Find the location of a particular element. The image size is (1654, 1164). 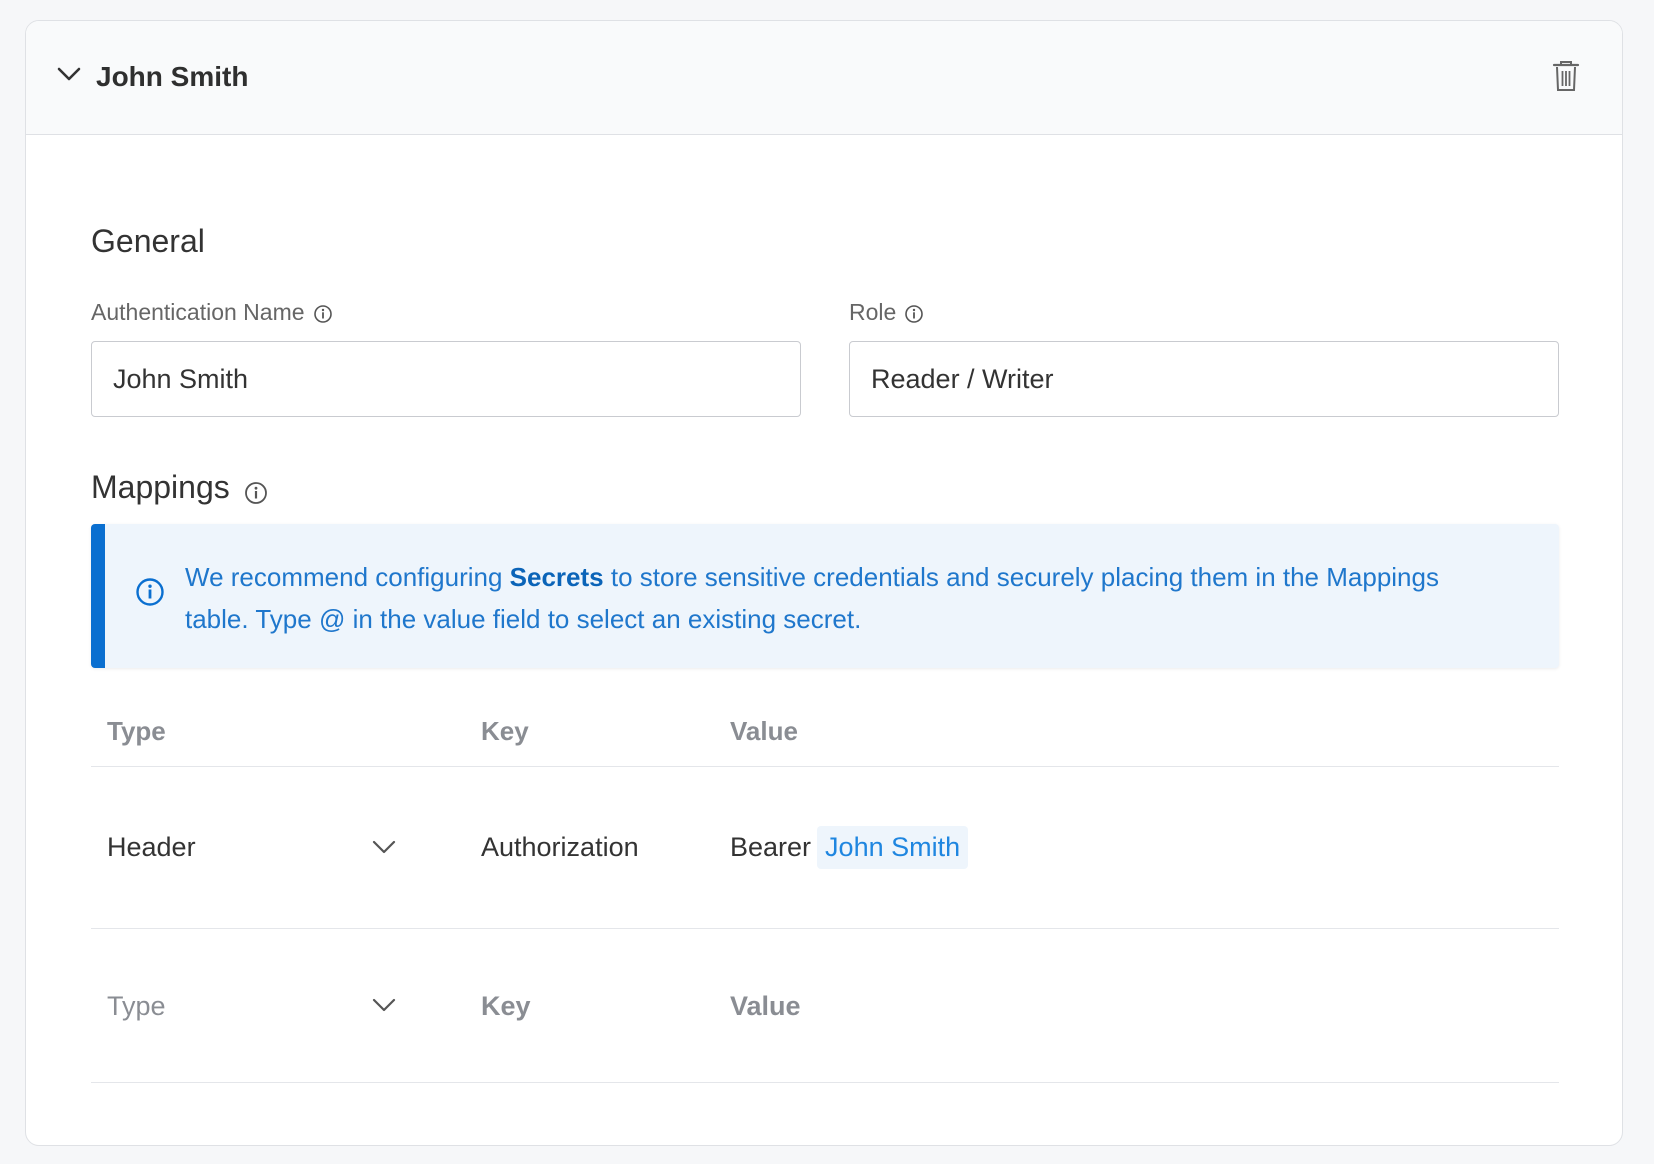

row-type-select: Header is located at coordinates (151, 847).